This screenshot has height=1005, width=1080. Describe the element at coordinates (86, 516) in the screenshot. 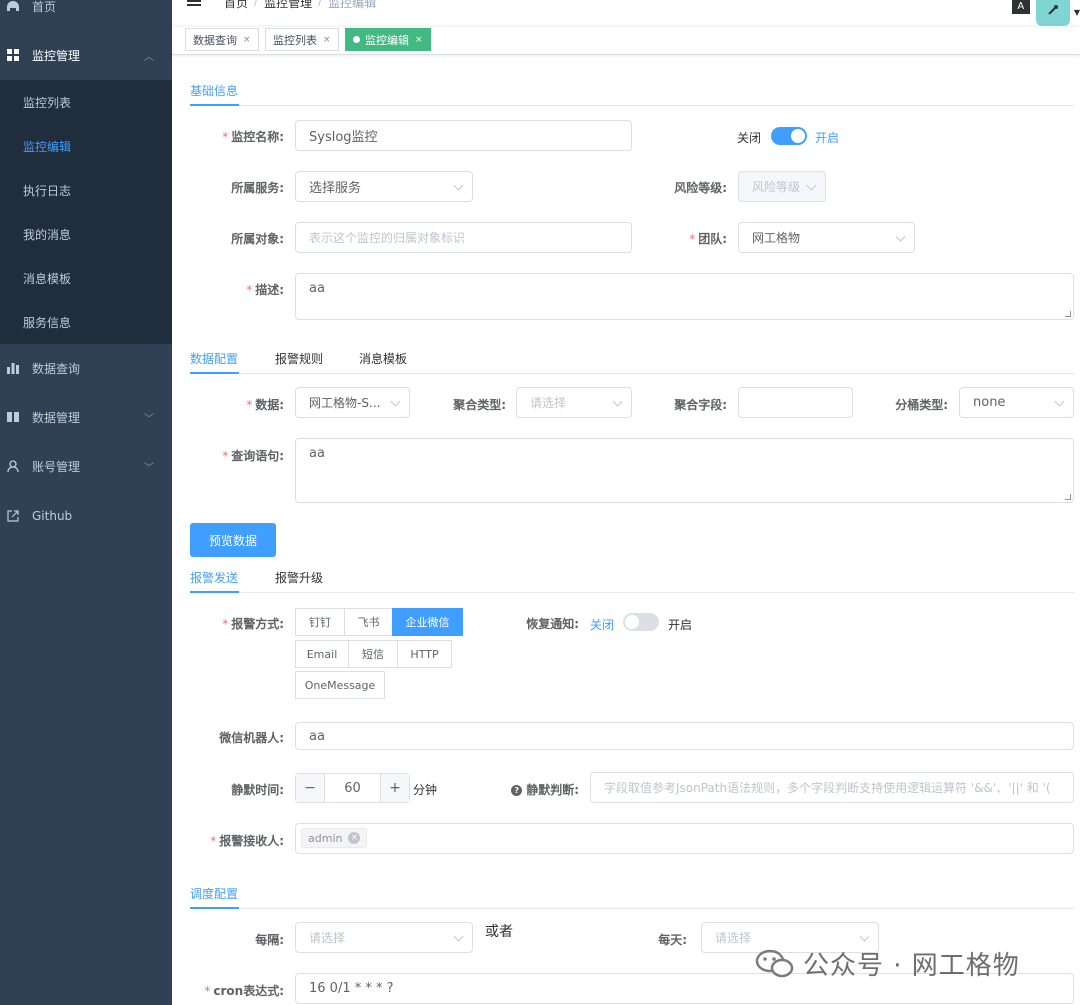

I see `sidebar-item-github: Github` at that location.